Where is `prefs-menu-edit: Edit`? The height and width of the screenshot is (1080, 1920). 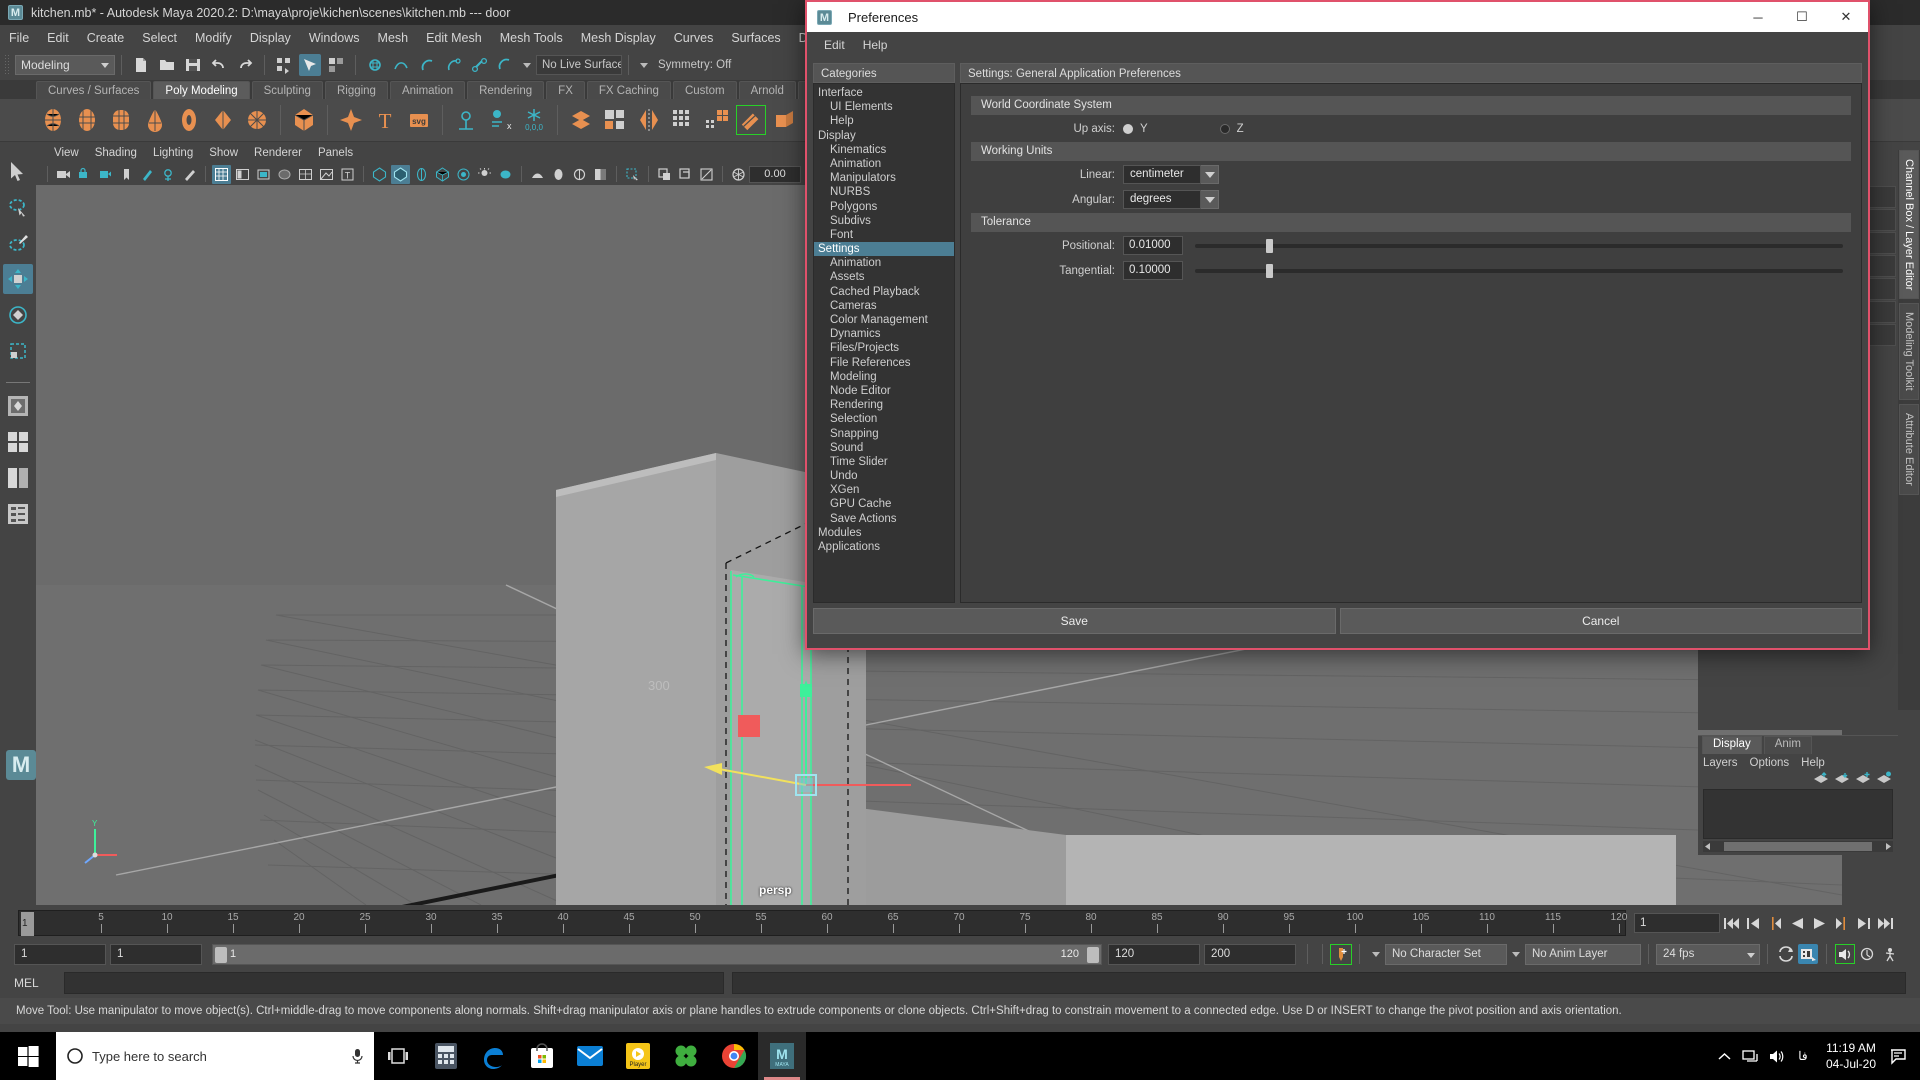
prefs-menu-edit: Edit is located at coordinates (834, 45).